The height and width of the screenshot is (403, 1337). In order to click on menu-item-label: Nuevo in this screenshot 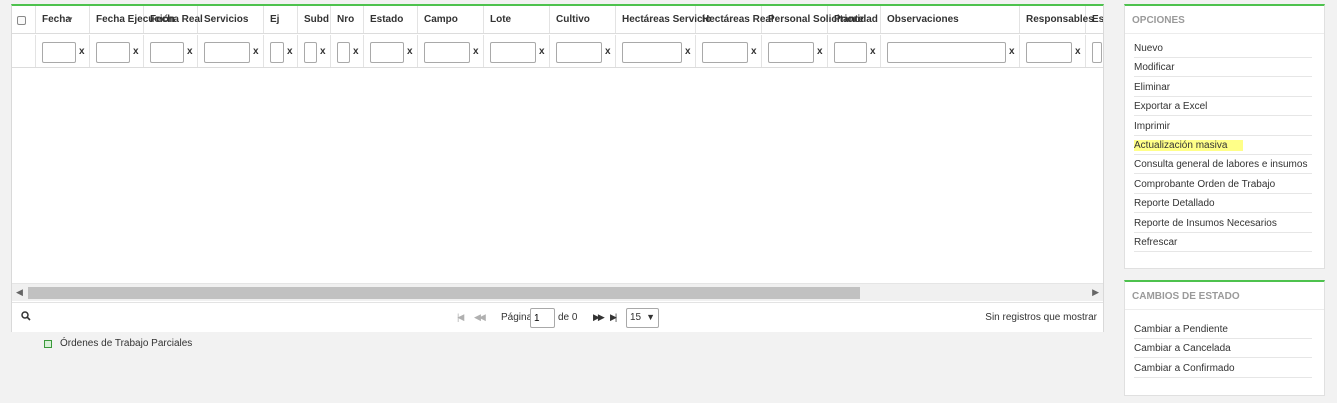, I will do `click(1148, 48)`.